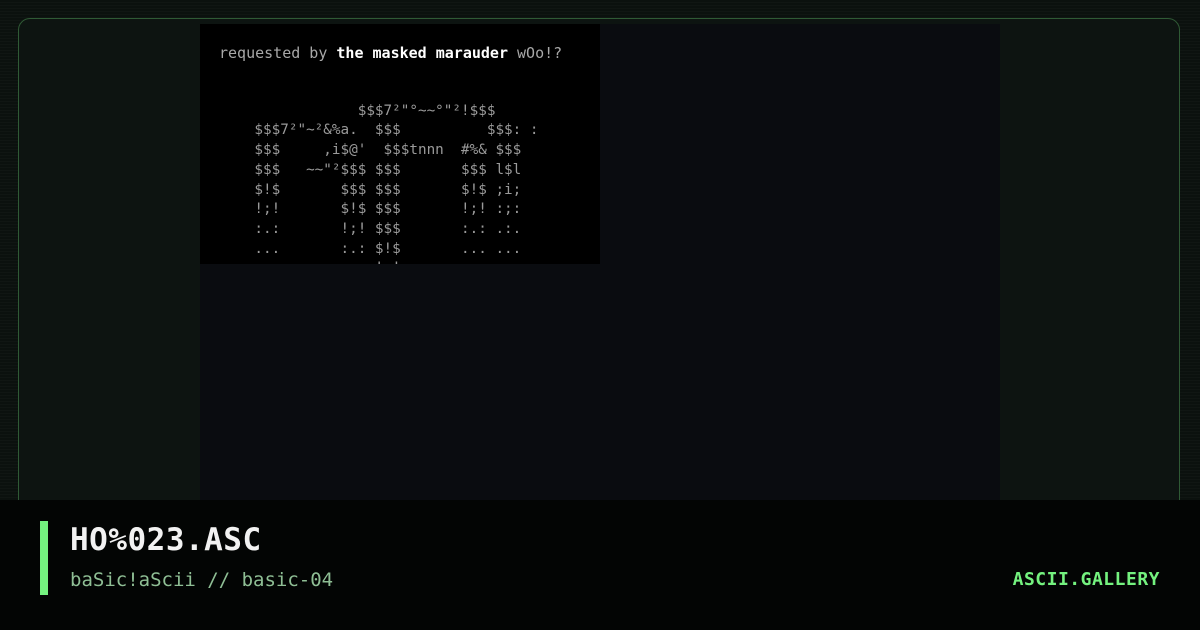 Image resolution: width=1200 pixels, height=630 pixels. I want to click on ascii-art-line: !;! $!$ $$$ !;! :;:, so click(371, 209).